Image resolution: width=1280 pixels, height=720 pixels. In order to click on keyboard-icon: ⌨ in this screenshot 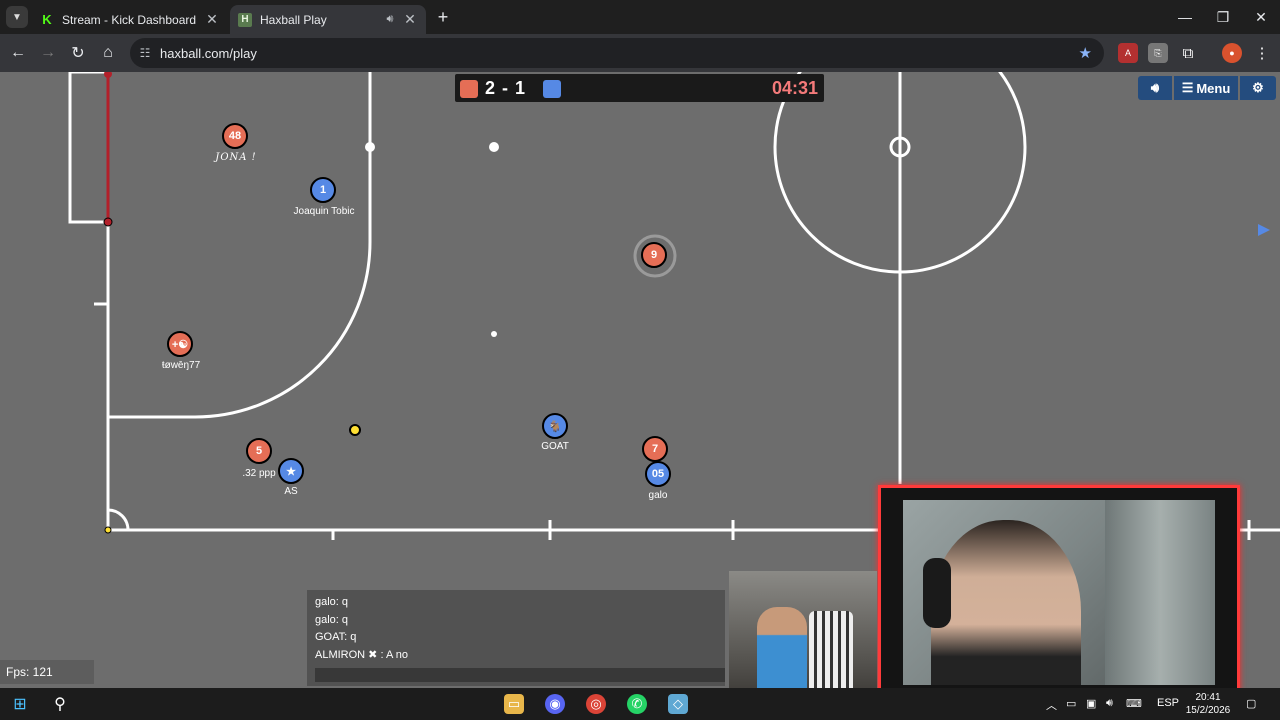, I will do `click(1134, 703)`.